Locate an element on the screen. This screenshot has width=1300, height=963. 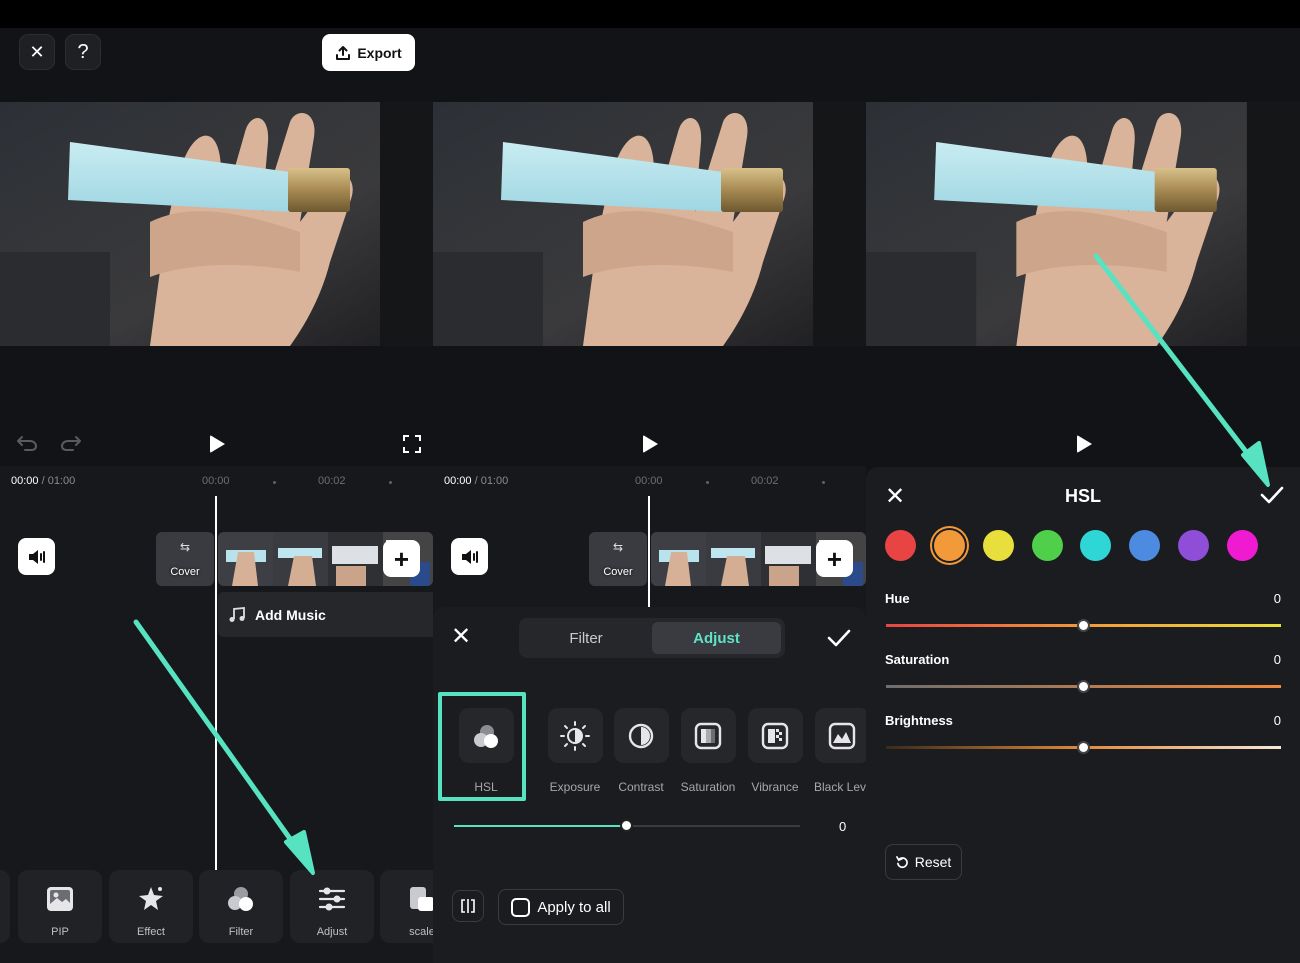
brightness-label: Brightness is located at coordinates (919, 720).